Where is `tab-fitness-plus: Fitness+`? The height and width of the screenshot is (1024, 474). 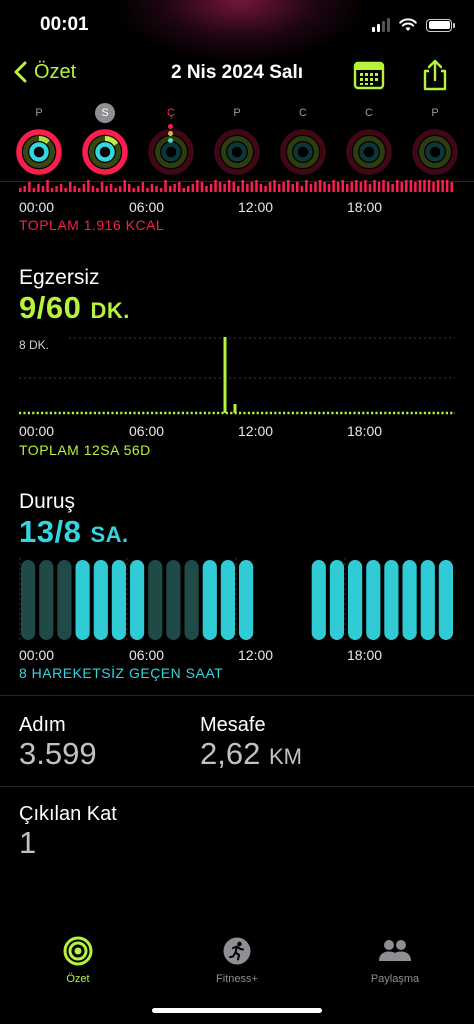
tab-fitness-plus: Fitness+ is located at coordinates (237, 960).